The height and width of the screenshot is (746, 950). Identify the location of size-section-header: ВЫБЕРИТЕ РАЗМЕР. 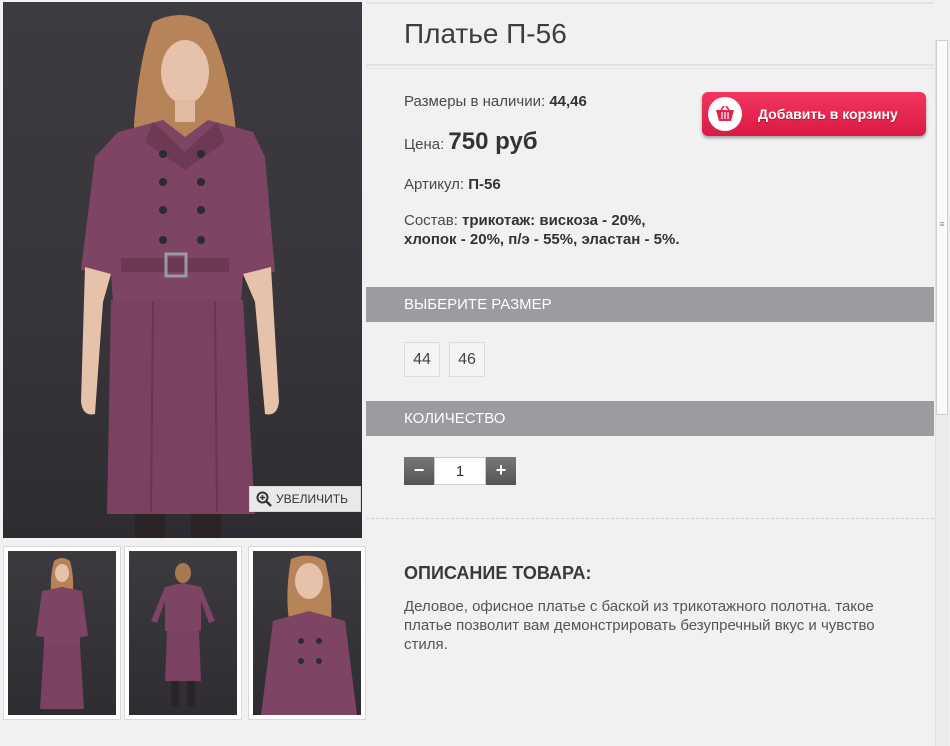
(650, 304).